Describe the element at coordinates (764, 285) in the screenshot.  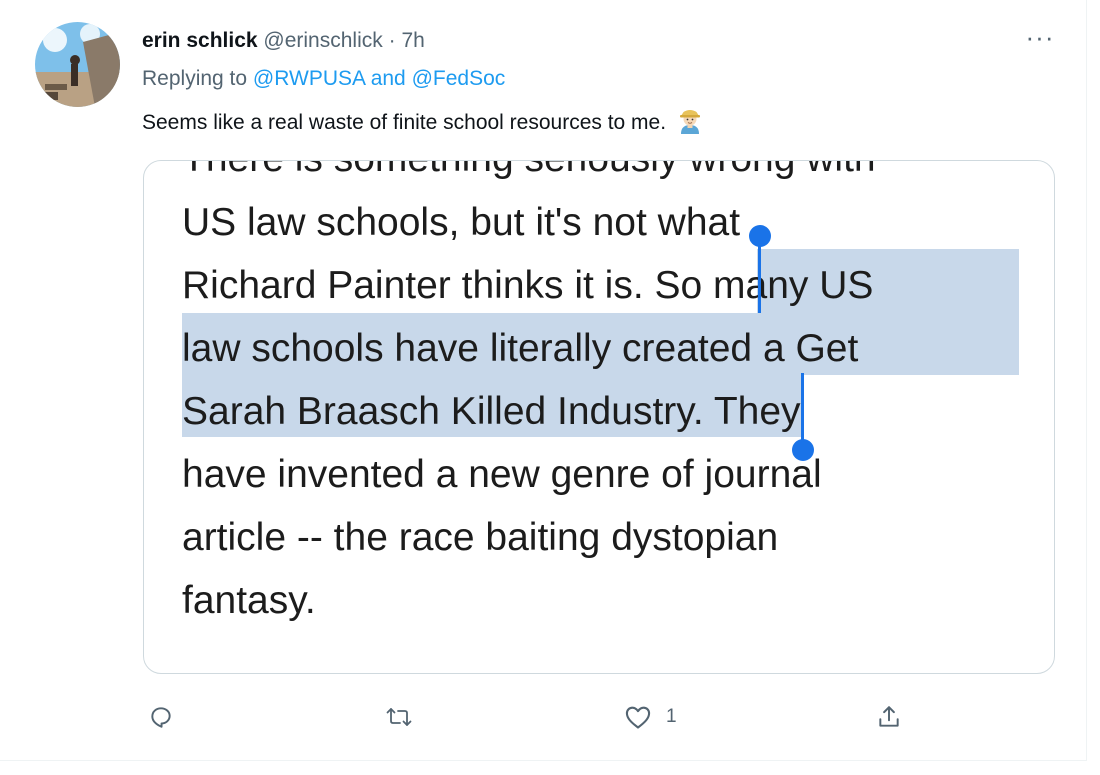
I see `quote-line-selected: So many US` at that location.